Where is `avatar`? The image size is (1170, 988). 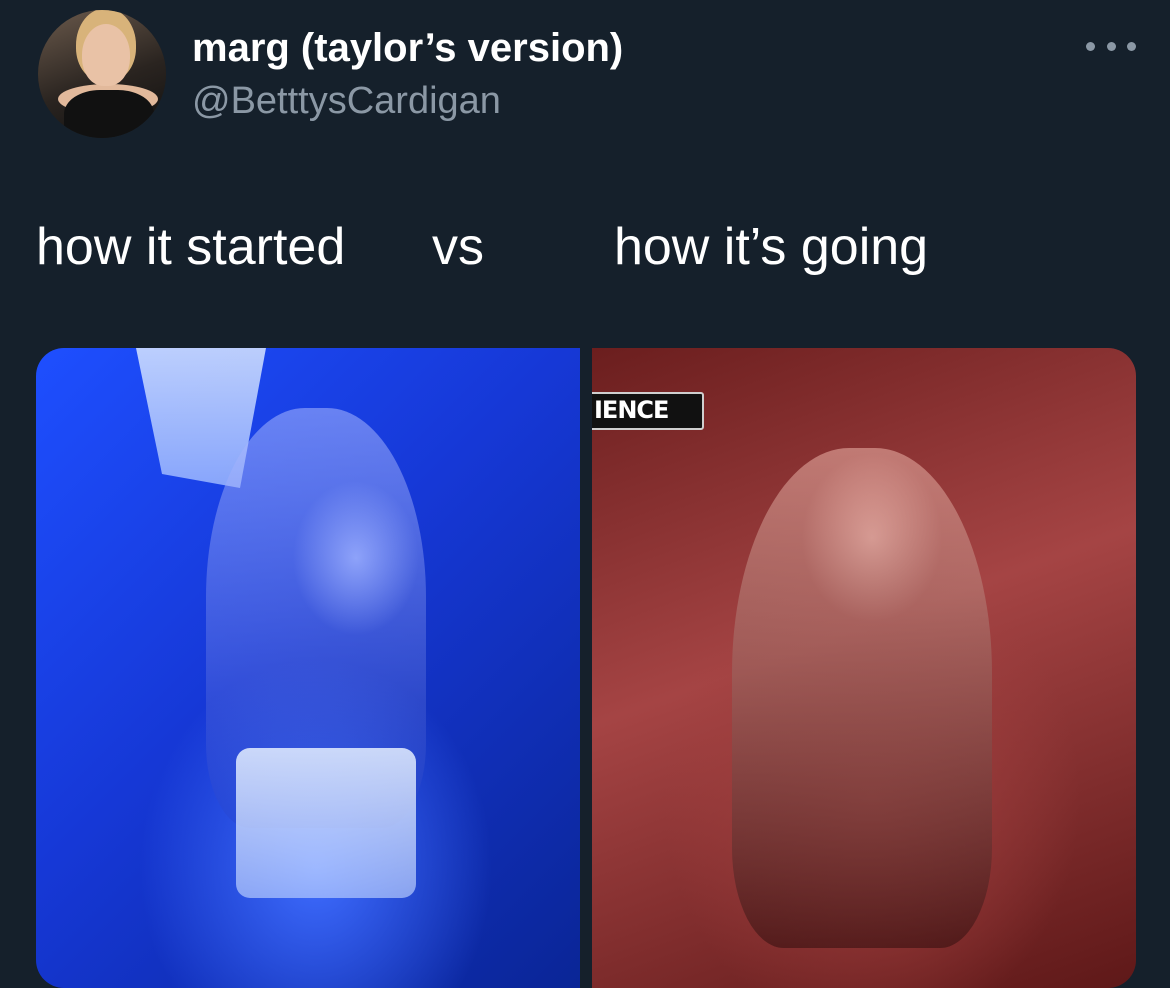
avatar is located at coordinates (102, 74).